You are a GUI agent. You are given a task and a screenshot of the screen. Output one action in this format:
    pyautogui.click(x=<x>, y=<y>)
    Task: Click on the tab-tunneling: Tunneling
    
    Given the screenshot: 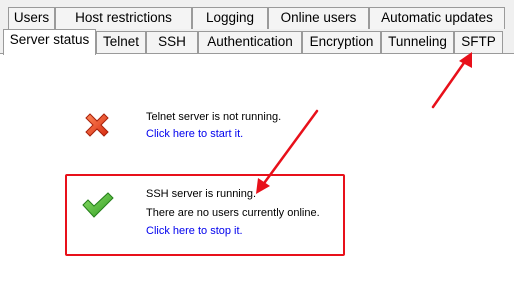 What is the action you would take?
    pyautogui.click(x=417, y=42)
    